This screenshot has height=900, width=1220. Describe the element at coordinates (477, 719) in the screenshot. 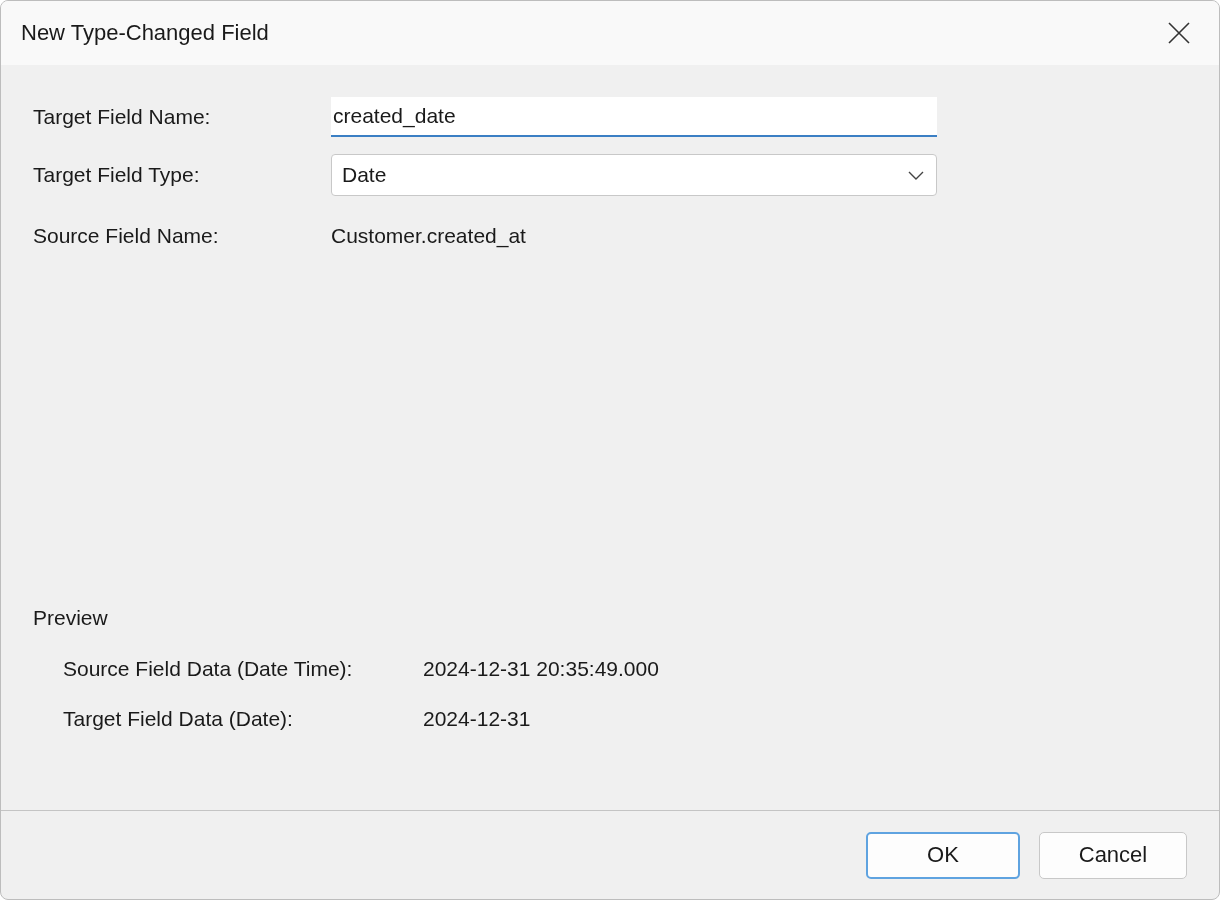

I see `preview-value: 2024-12-31` at that location.